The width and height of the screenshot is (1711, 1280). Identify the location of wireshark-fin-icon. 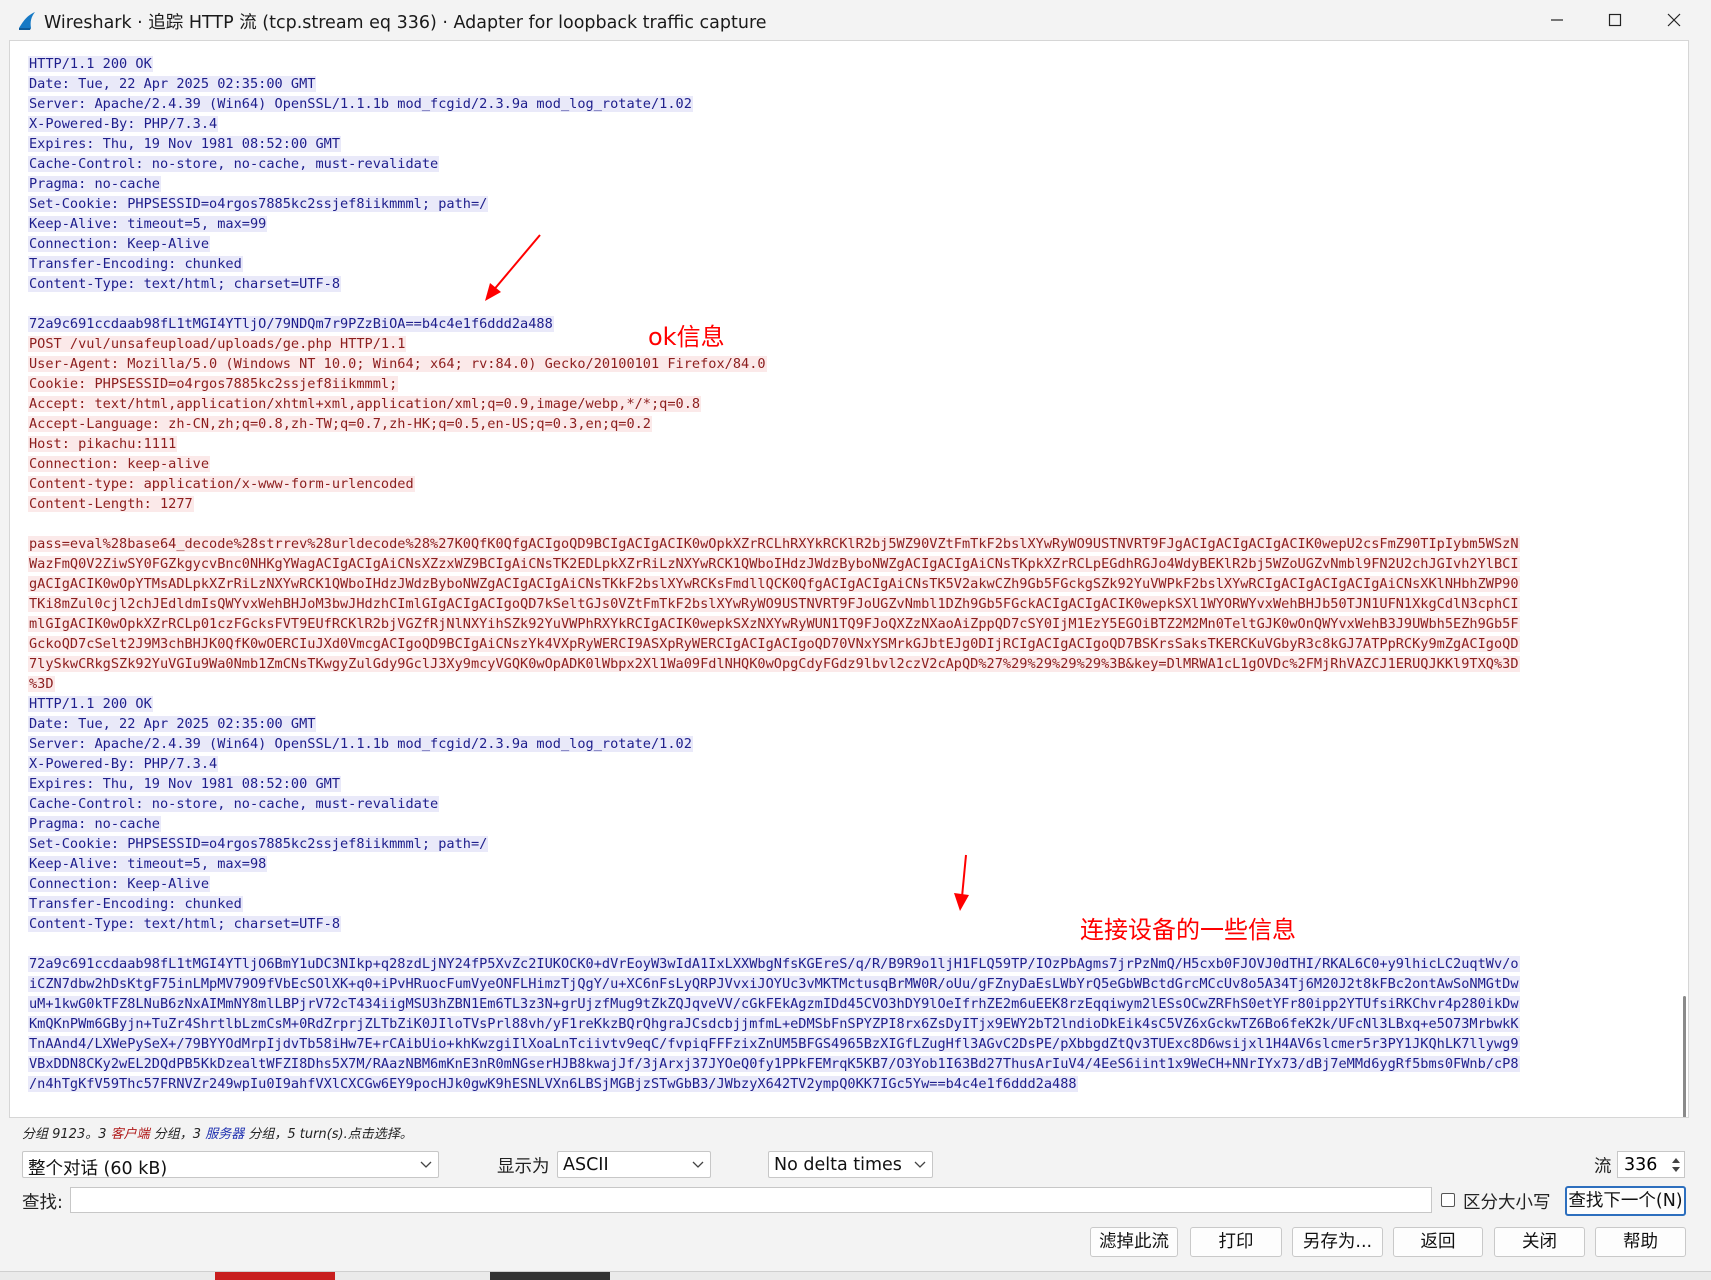
(27, 21).